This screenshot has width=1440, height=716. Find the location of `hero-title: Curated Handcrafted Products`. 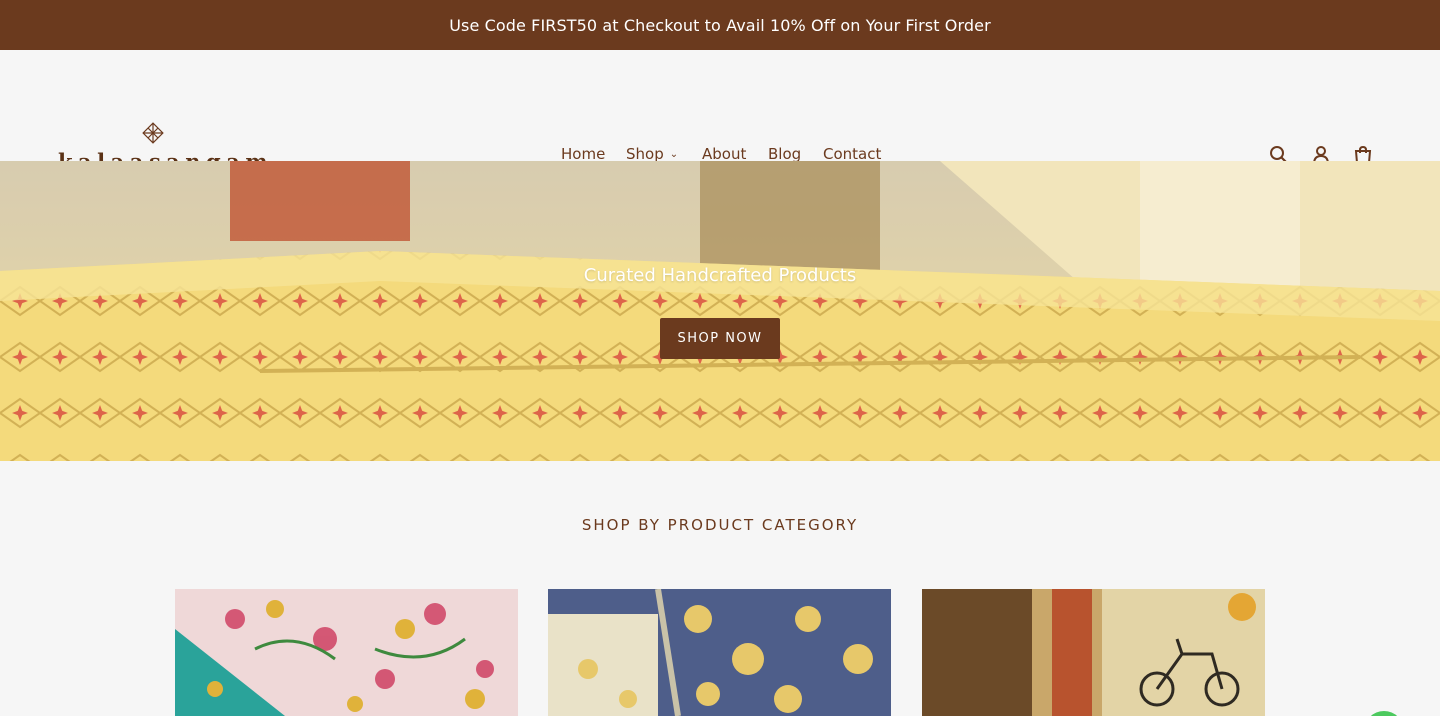

hero-title: Curated Handcrafted Products is located at coordinates (720, 275).